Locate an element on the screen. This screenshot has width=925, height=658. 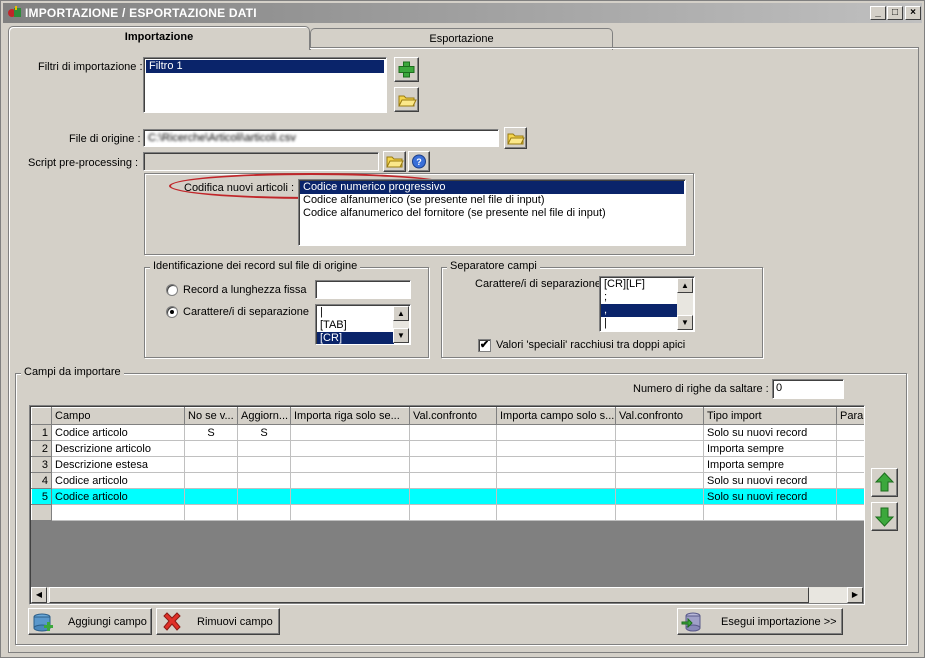
filter-item: Filtro 1 is located at coordinates (265, 66).